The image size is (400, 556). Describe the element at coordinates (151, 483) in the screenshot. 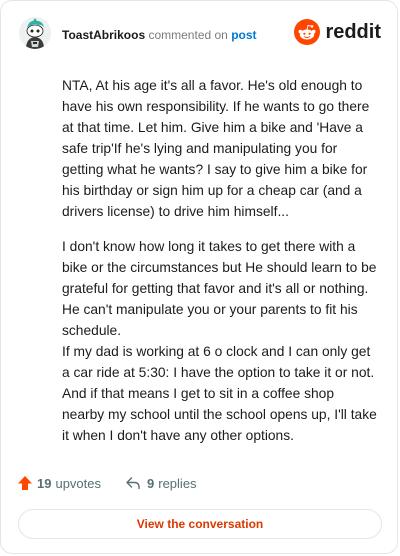

I see `reply-count: 9` at that location.